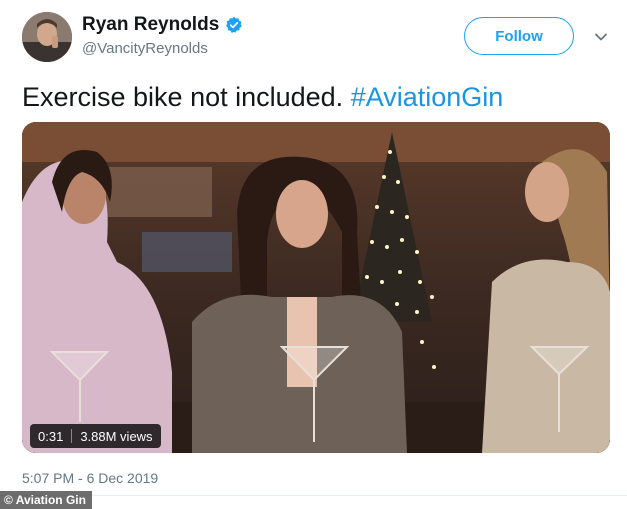 The height and width of the screenshot is (509, 627). What do you see at coordinates (46, 500) in the screenshot?
I see `image-credit: © Aviation Gin` at bounding box center [46, 500].